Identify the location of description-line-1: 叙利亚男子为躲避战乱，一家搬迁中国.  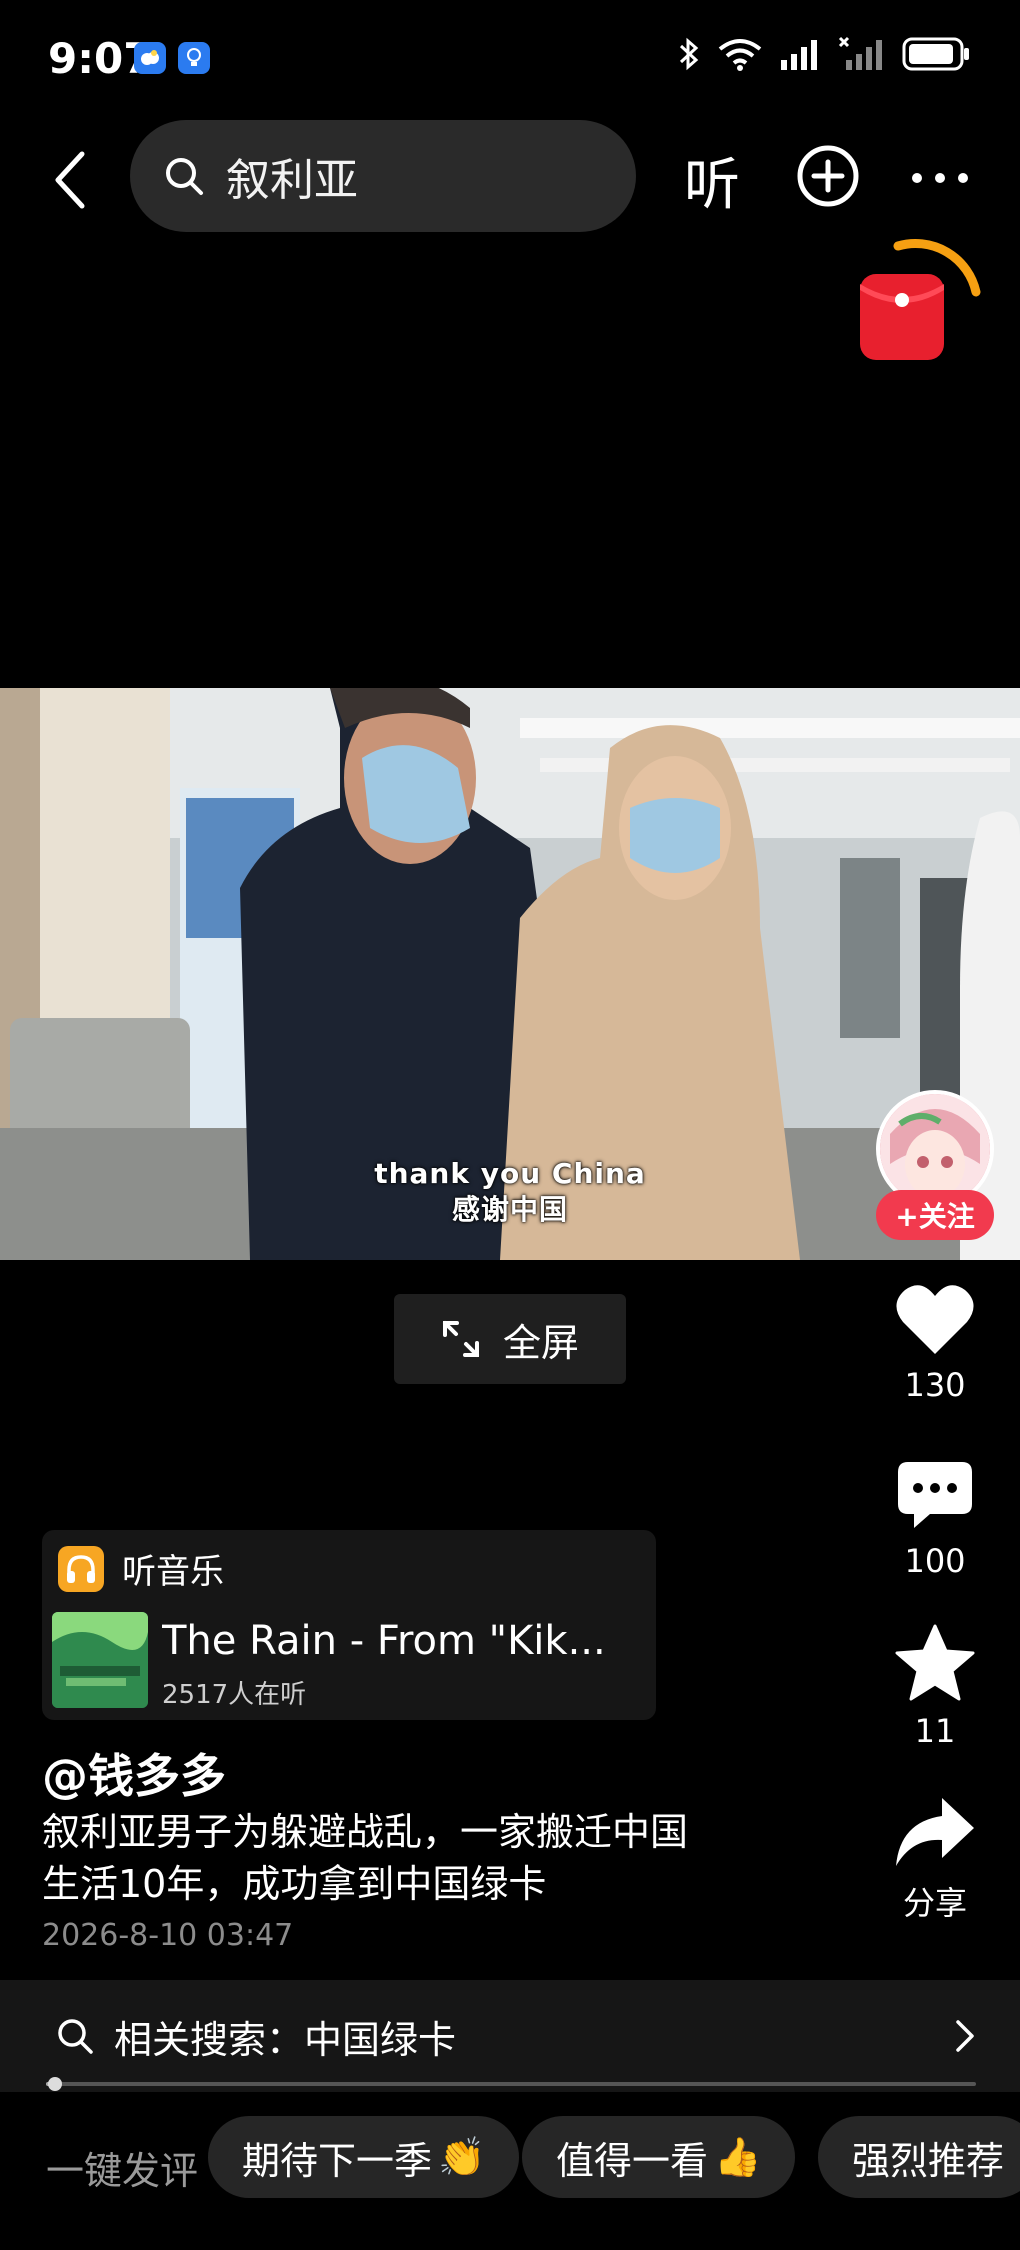
(365, 1832).